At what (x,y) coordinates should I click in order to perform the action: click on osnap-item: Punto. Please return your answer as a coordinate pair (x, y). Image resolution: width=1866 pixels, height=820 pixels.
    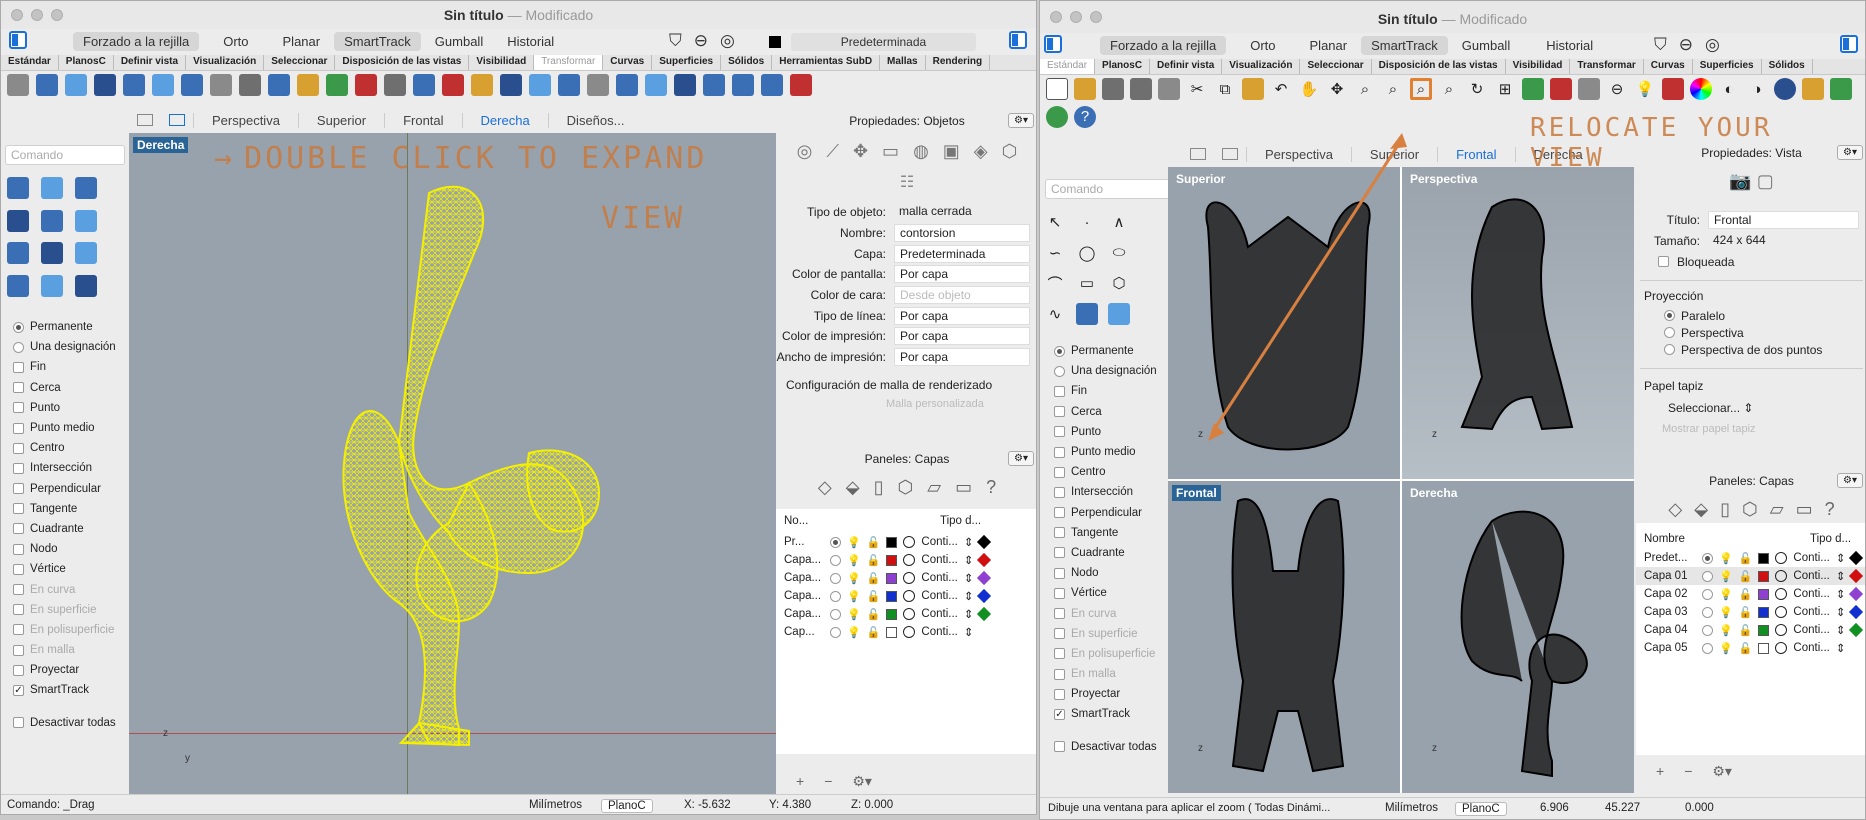
    Looking at the image, I should click on (65, 408).